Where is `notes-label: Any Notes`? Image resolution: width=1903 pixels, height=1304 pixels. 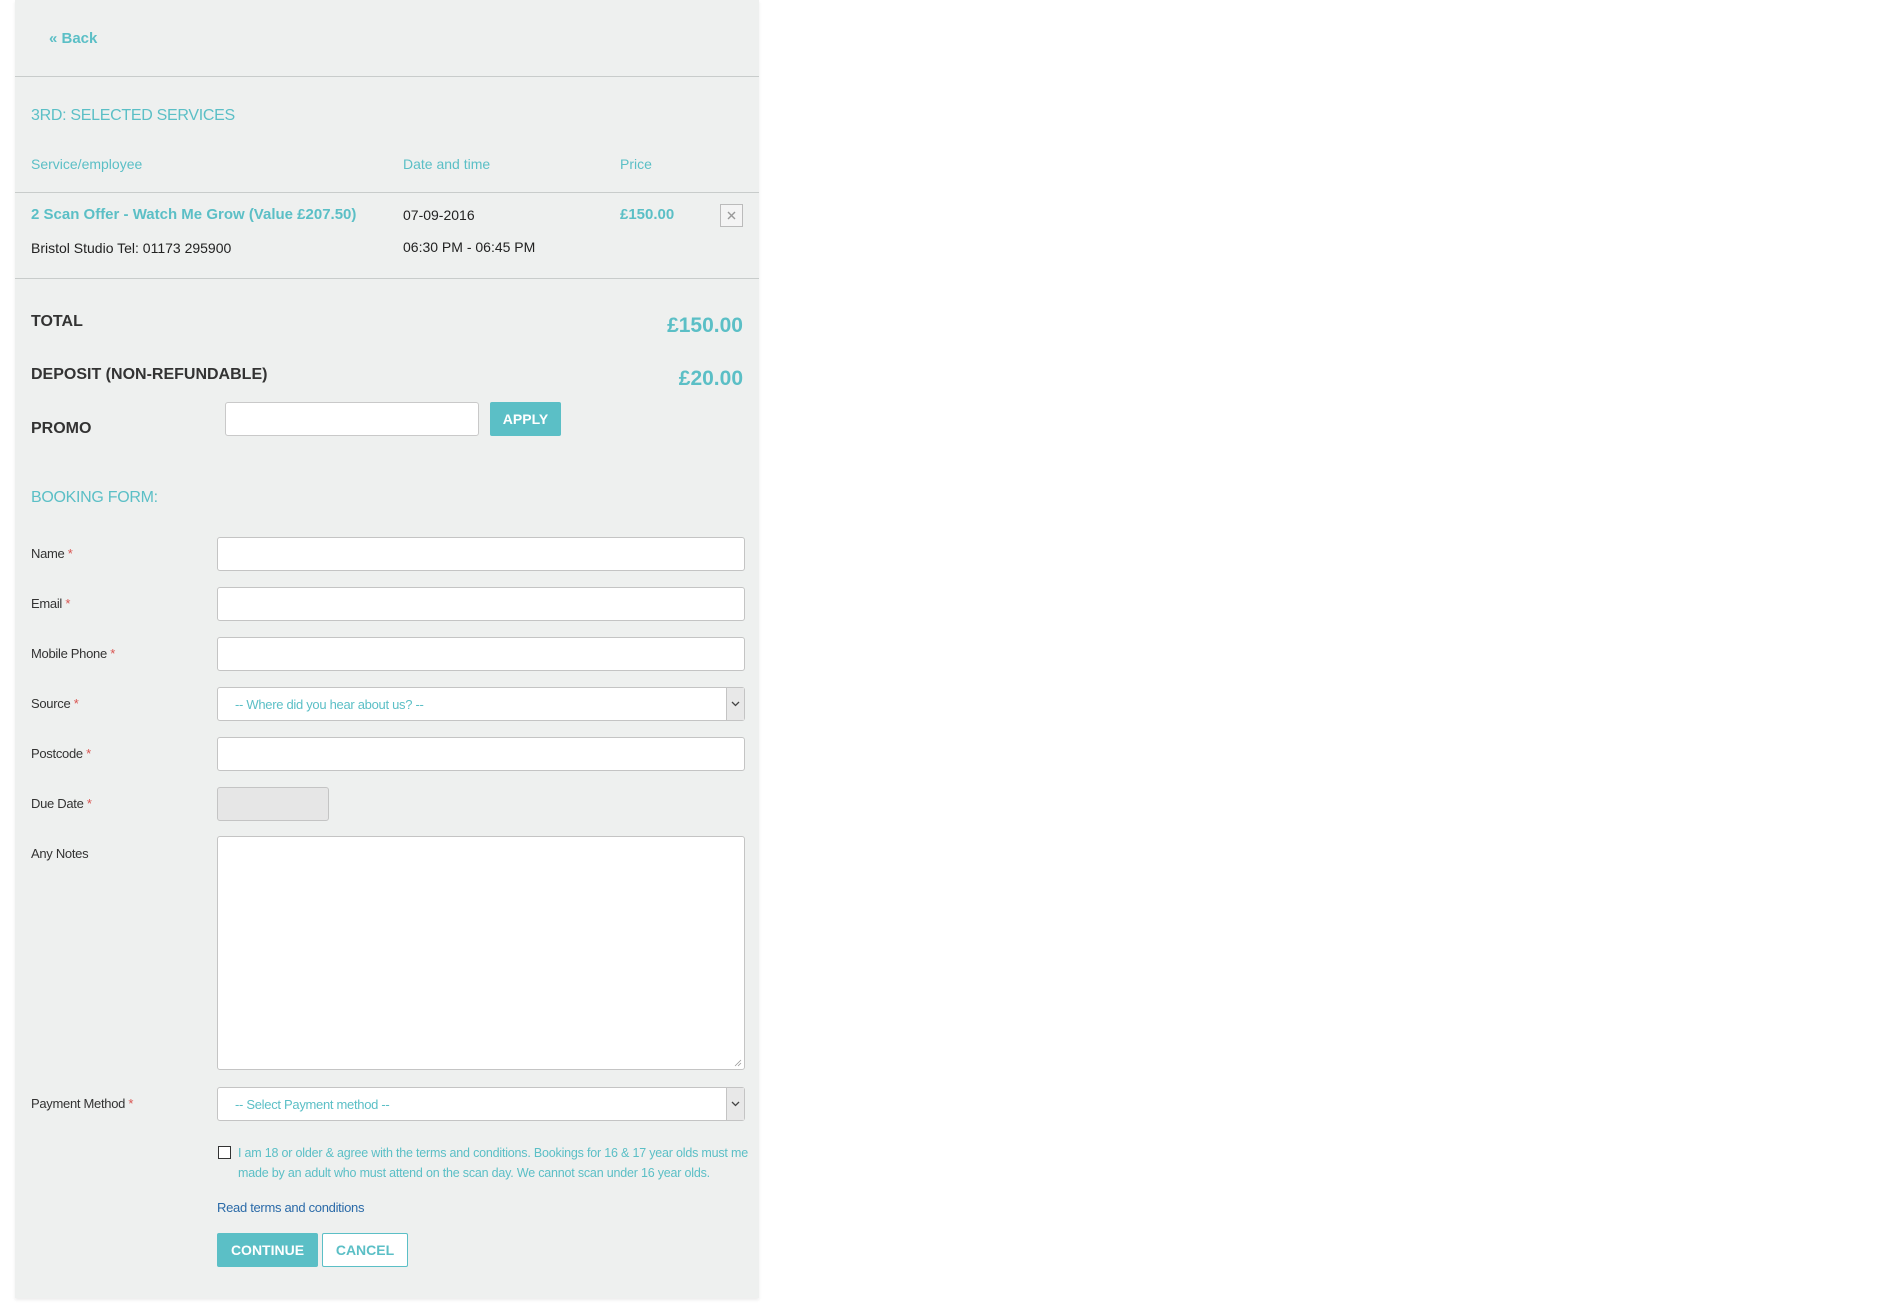 notes-label: Any Notes is located at coordinates (60, 853).